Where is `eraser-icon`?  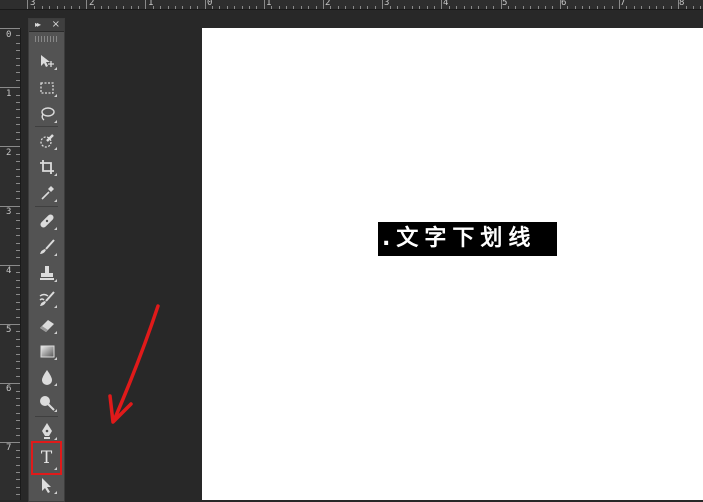
eraser-icon is located at coordinates (46, 326).